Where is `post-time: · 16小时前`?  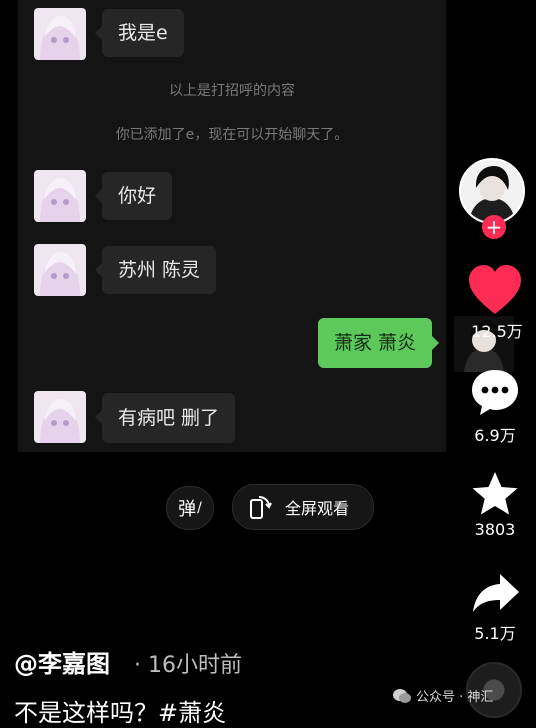
post-time: · 16小时前 is located at coordinates (188, 665).